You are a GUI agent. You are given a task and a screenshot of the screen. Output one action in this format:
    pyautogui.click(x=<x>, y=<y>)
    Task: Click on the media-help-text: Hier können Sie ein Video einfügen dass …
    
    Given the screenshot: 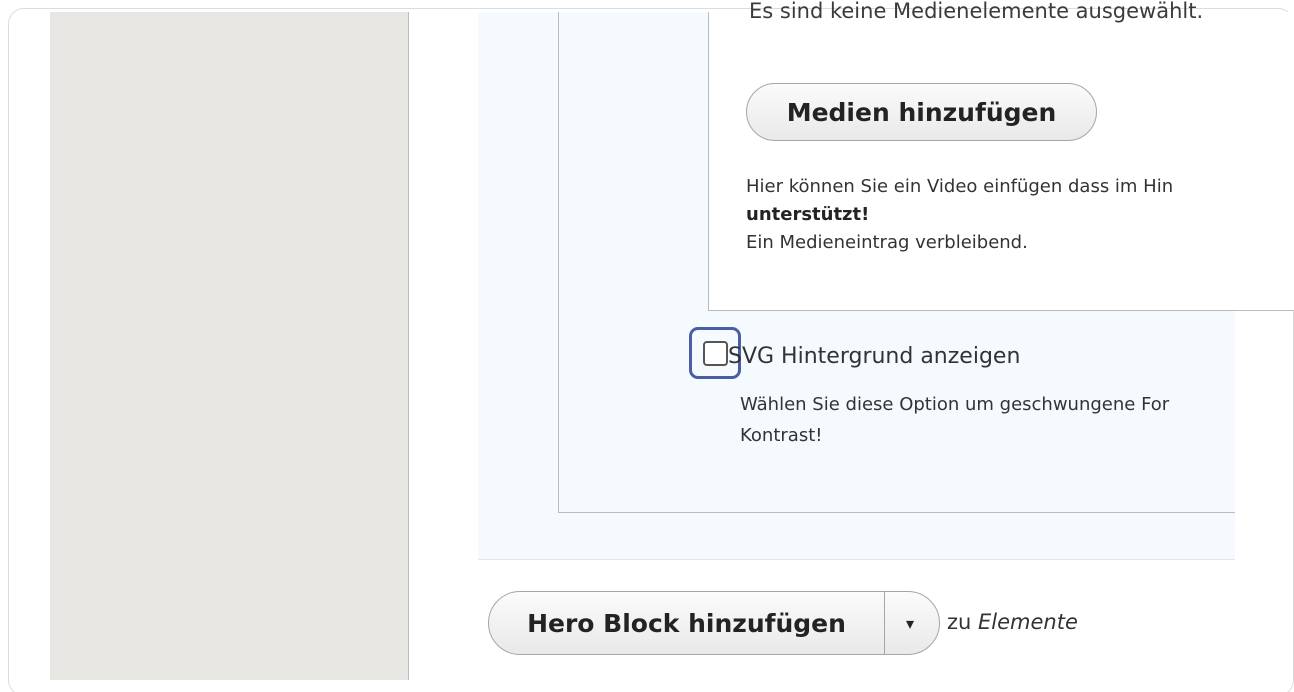 What is the action you would take?
    pyautogui.click(x=1020, y=215)
    